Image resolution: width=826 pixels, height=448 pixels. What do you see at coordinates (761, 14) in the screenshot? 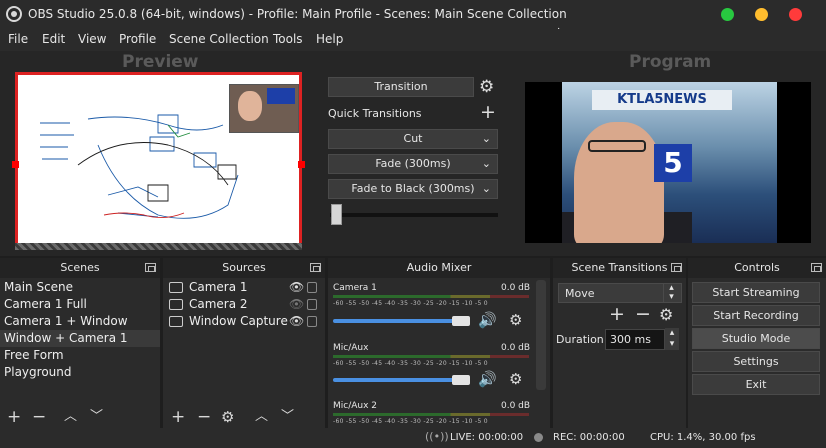
I see `maximize-button` at bounding box center [761, 14].